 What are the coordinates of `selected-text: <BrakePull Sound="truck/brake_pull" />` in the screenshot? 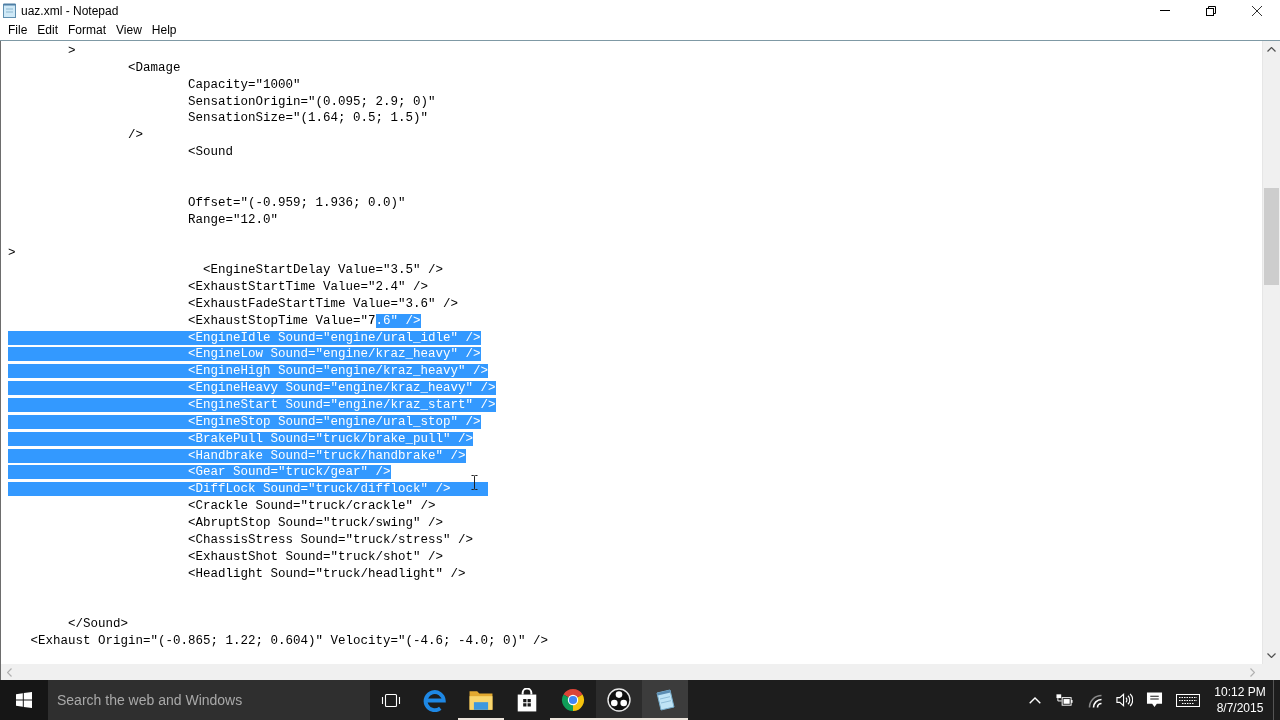 It's located at (241, 438).